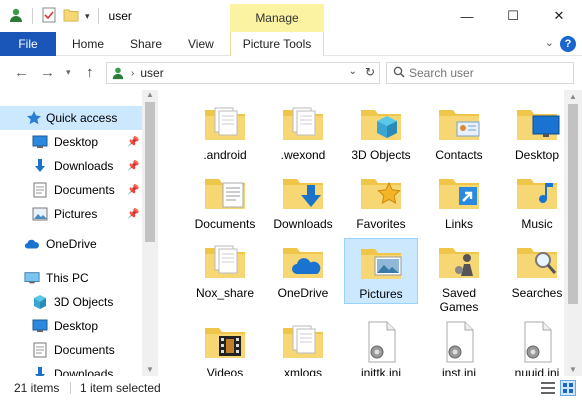 The height and width of the screenshot is (400, 582). Describe the element at coordinates (88, 44) in the screenshot. I see `tab-home: Home` at that location.